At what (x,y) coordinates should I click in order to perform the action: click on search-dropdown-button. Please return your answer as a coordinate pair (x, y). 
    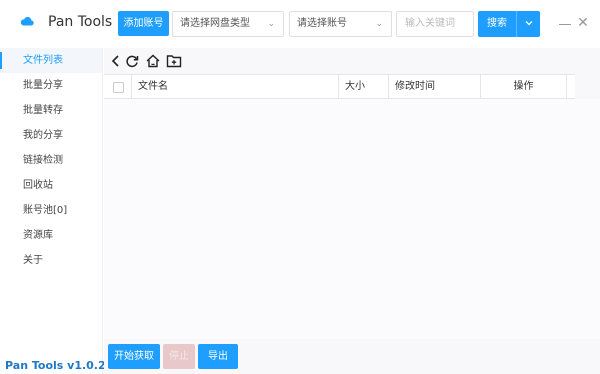
    Looking at the image, I should click on (528, 24).